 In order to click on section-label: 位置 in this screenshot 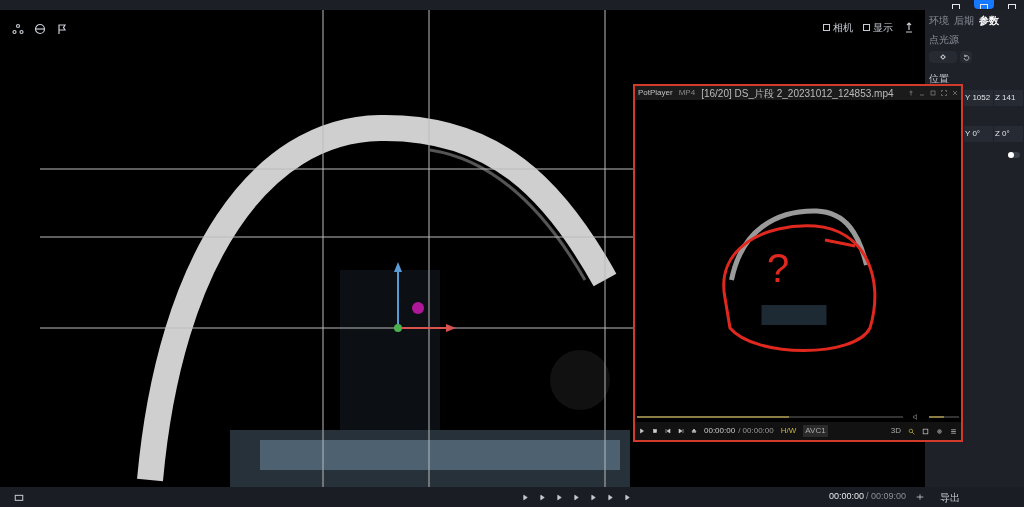, I will do `click(939, 79)`.